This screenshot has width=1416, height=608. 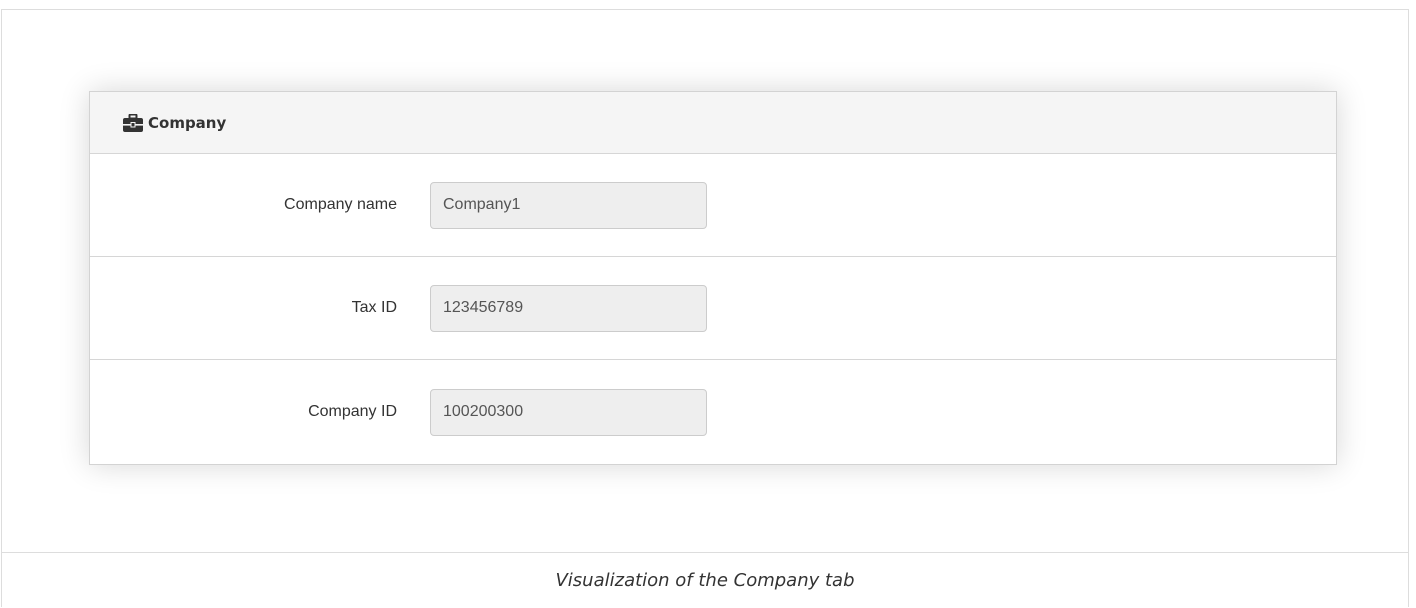 I want to click on form-row-tax-id: Tax ID, so click(x=713, y=308).